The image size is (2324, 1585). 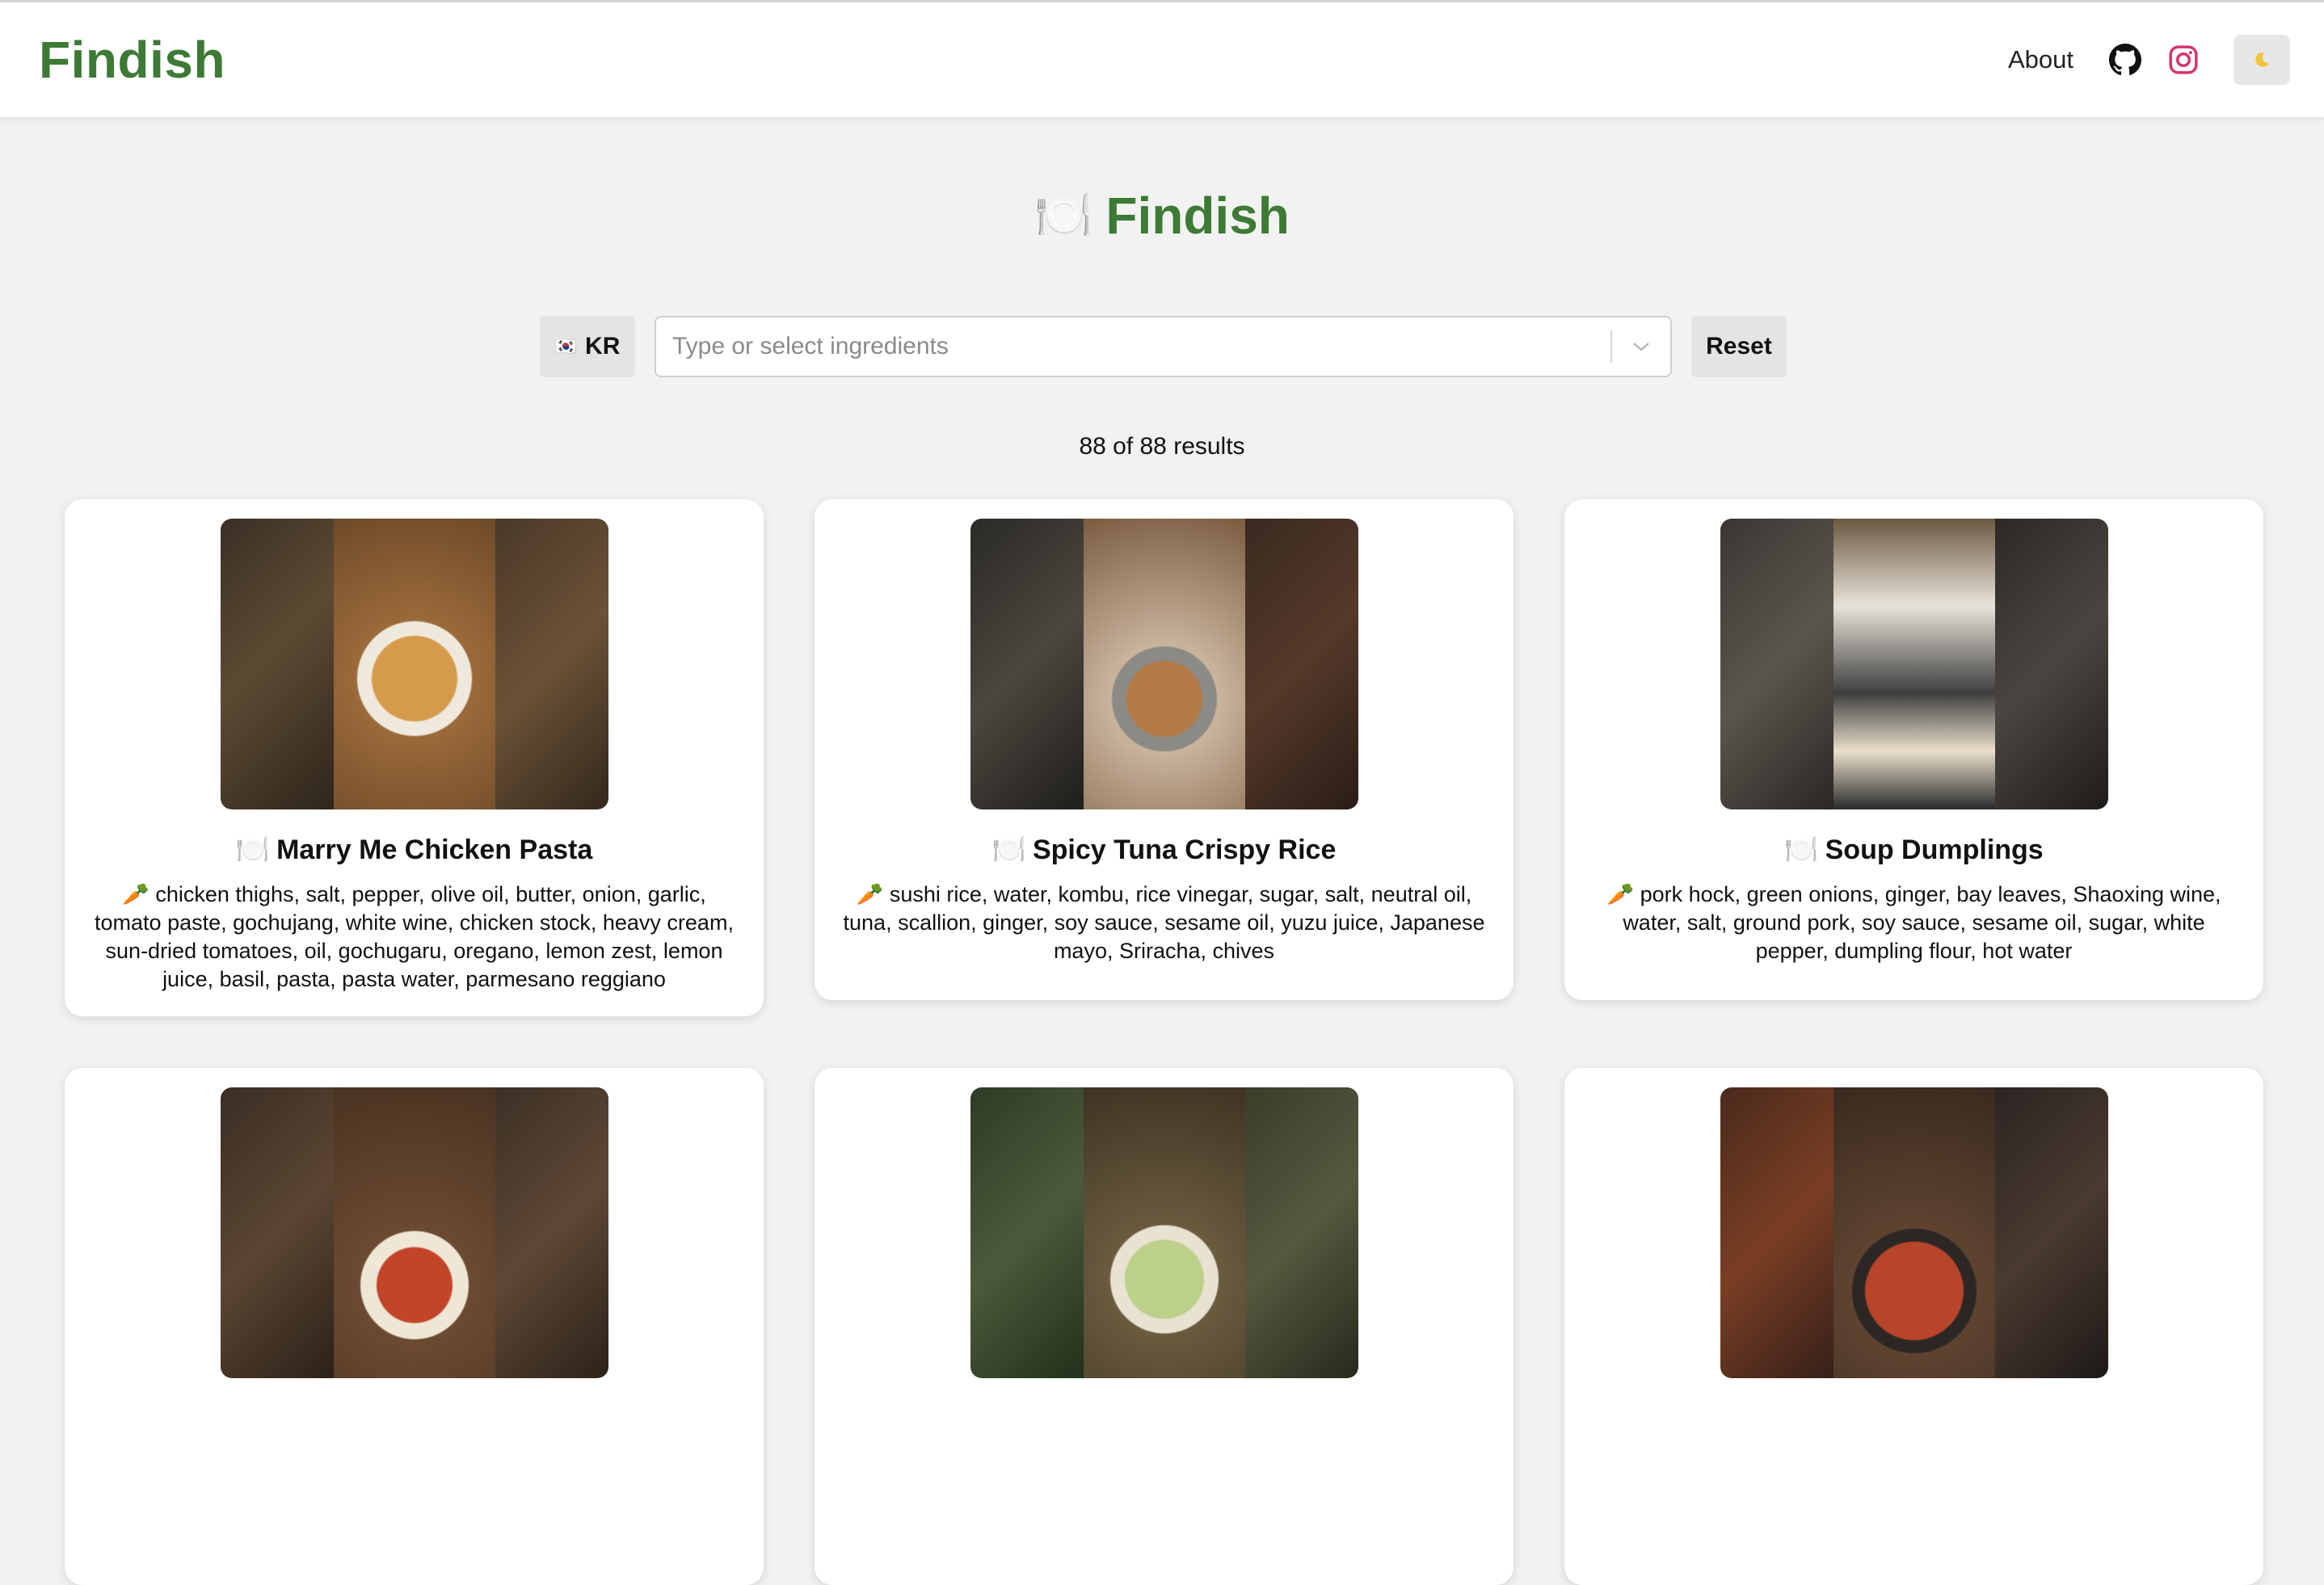 What do you see at coordinates (2149, 60) in the screenshot?
I see `nav-links: About` at bounding box center [2149, 60].